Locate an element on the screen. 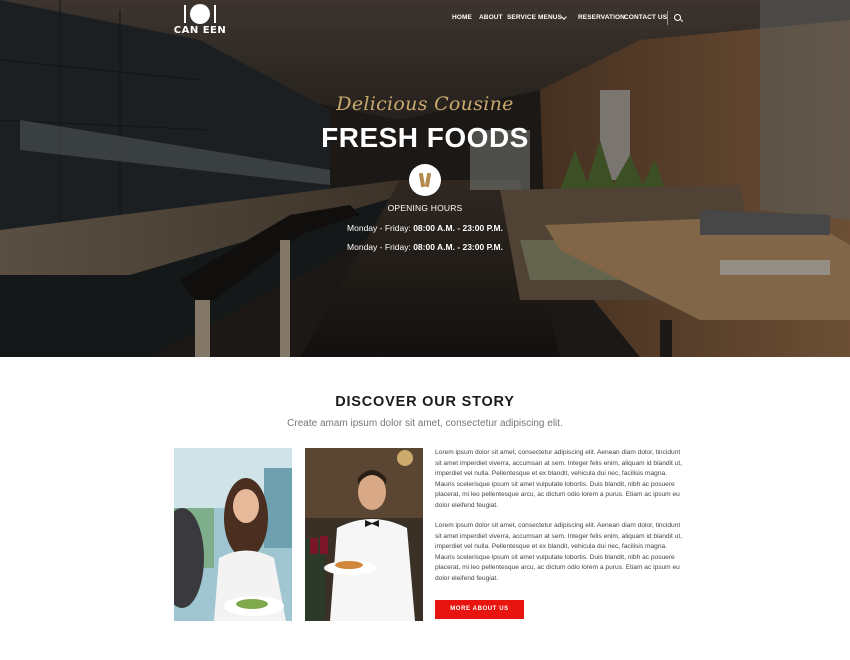  hero-headline: FRESH FOODS is located at coordinates (425, 137).